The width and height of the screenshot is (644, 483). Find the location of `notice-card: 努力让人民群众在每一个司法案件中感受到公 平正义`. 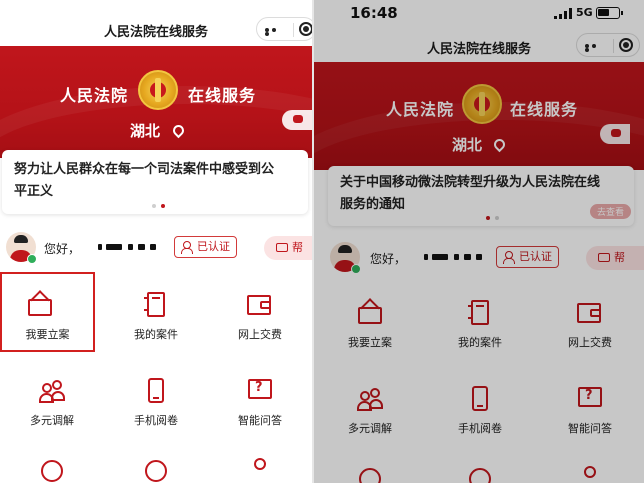

notice-card: 努力让人民群众在每一个司法案件中感受到公 平正义 is located at coordinates (155, 182).